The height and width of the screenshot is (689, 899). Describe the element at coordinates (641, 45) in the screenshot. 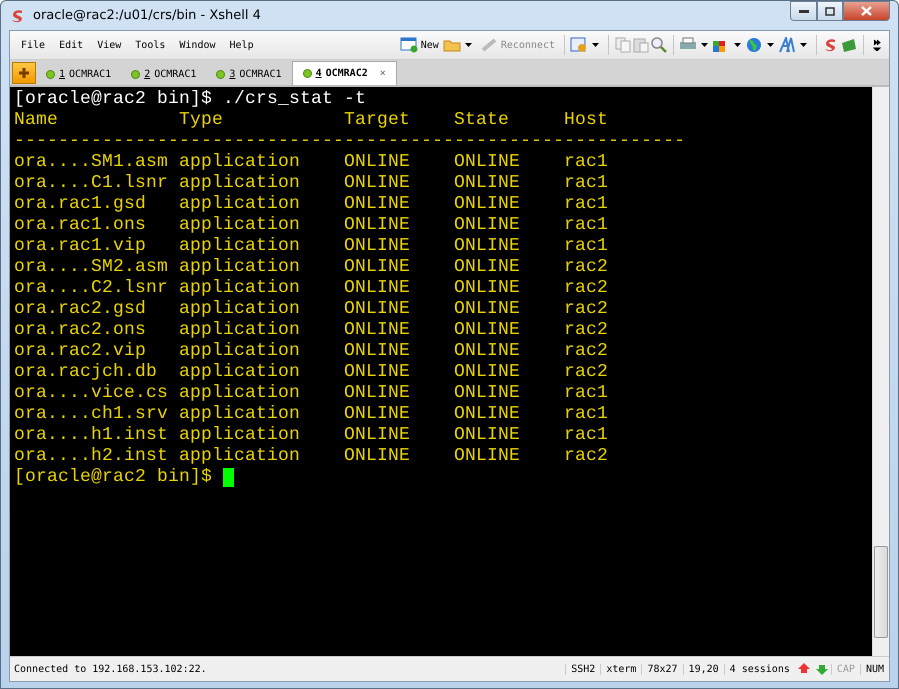

I see `paste-icon` at that location.